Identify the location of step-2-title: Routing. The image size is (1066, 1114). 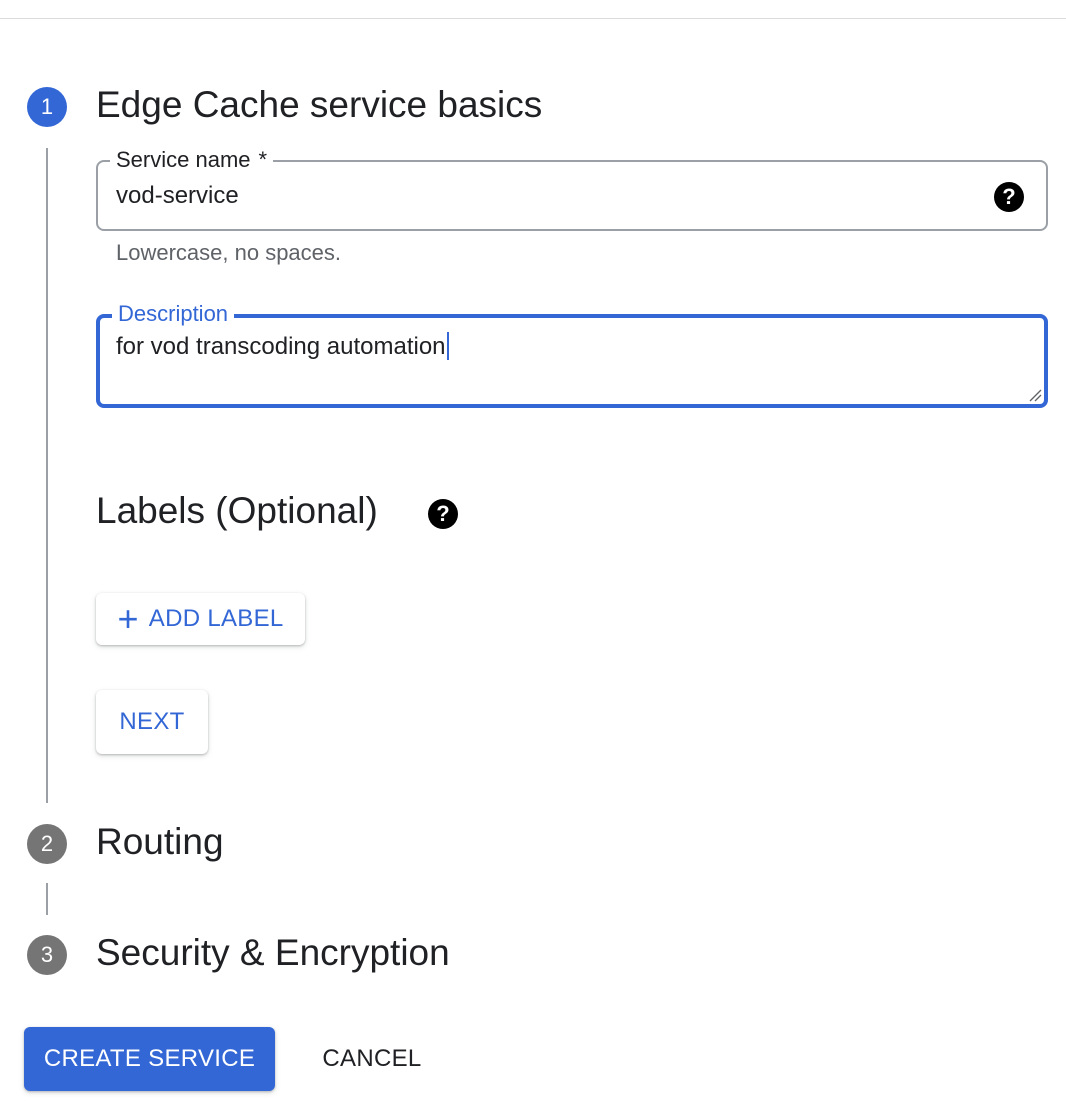
(160, 842).